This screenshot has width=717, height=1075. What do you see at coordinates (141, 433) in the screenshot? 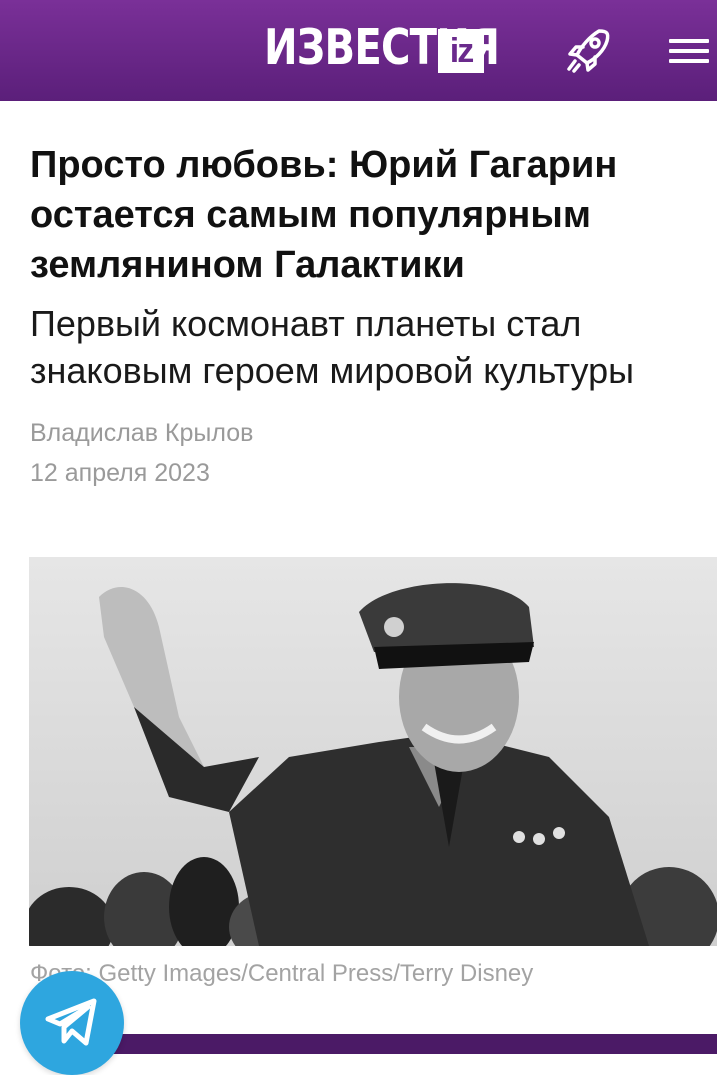
I see `article-author: Владислав Крылов` at bounding box center [141, 433].